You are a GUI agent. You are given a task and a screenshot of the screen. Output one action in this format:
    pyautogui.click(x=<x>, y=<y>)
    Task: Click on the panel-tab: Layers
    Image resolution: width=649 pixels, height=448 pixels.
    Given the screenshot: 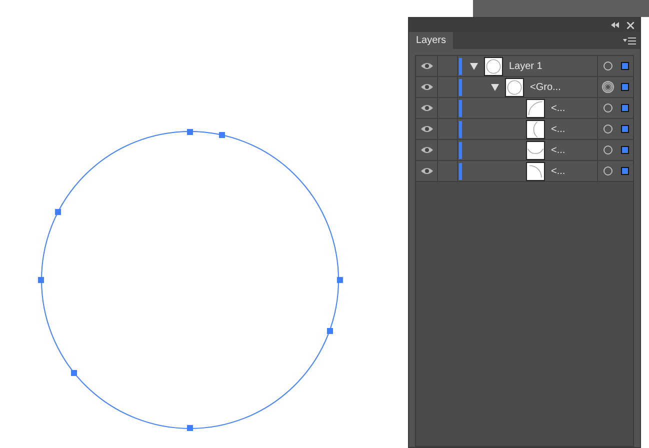 What is the action you would take?
    pyautogui.click(x=431, y=40)
    